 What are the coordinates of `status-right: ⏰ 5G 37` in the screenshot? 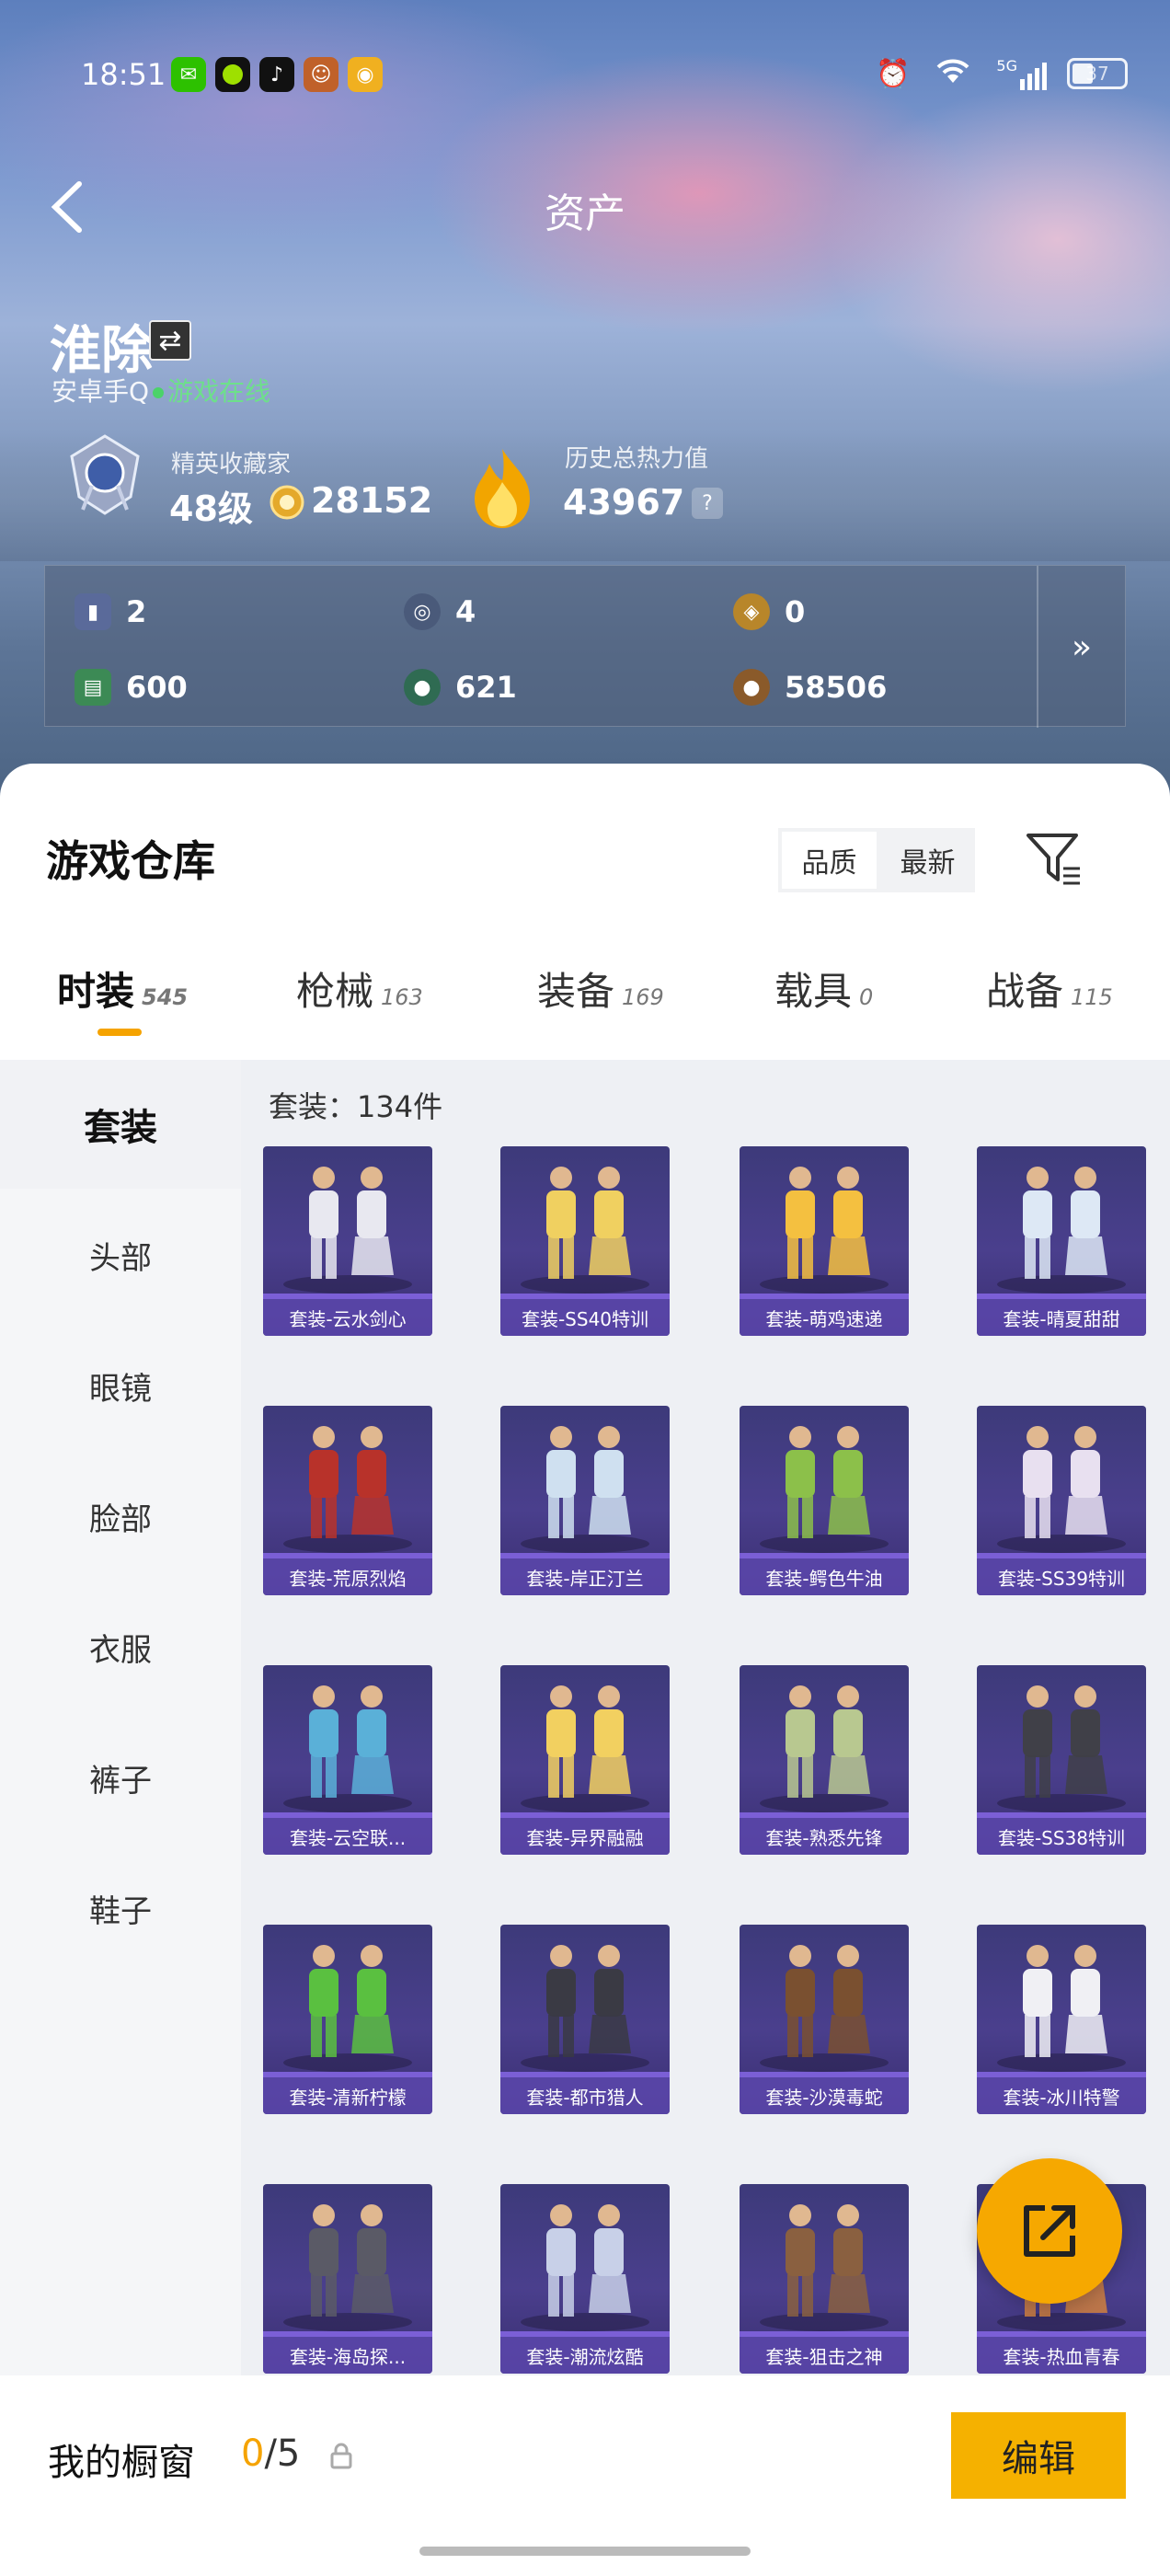 It's located at (1002, 73).